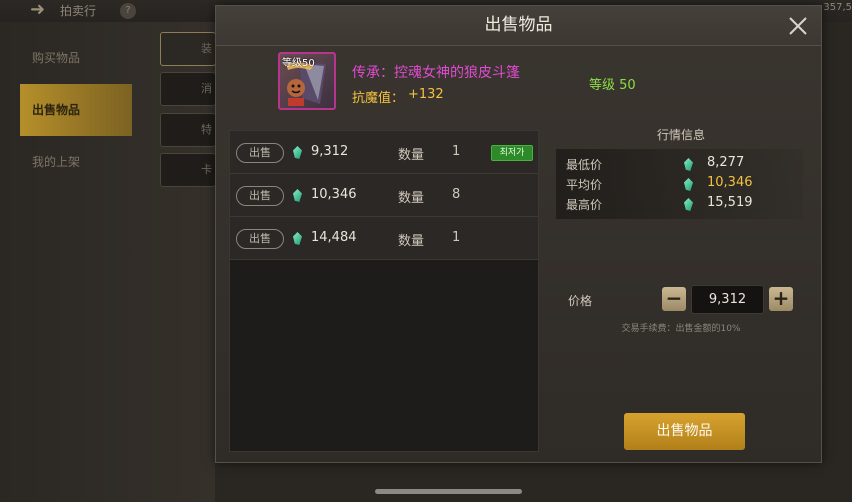 This screenshot has width=852, height=502. I want to click on max-price-value: 15,519, so click(730, 202).